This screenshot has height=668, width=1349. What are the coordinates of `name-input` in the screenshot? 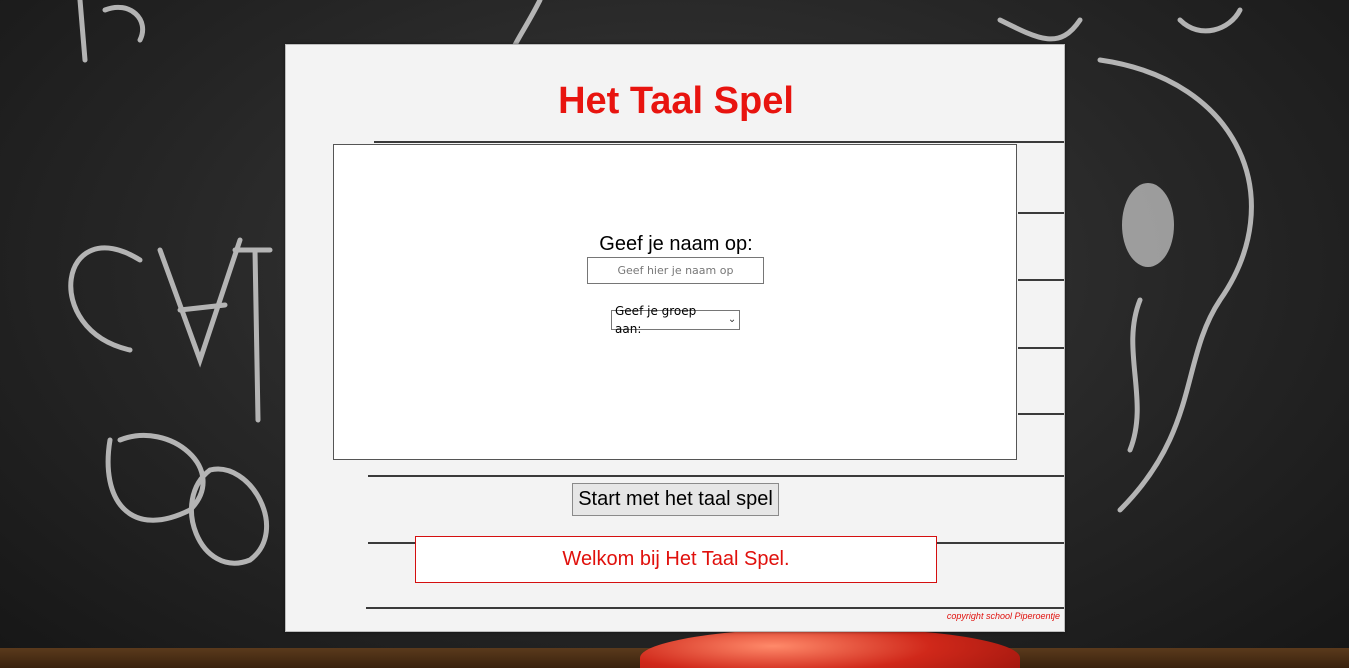 It's located at (675, 270).